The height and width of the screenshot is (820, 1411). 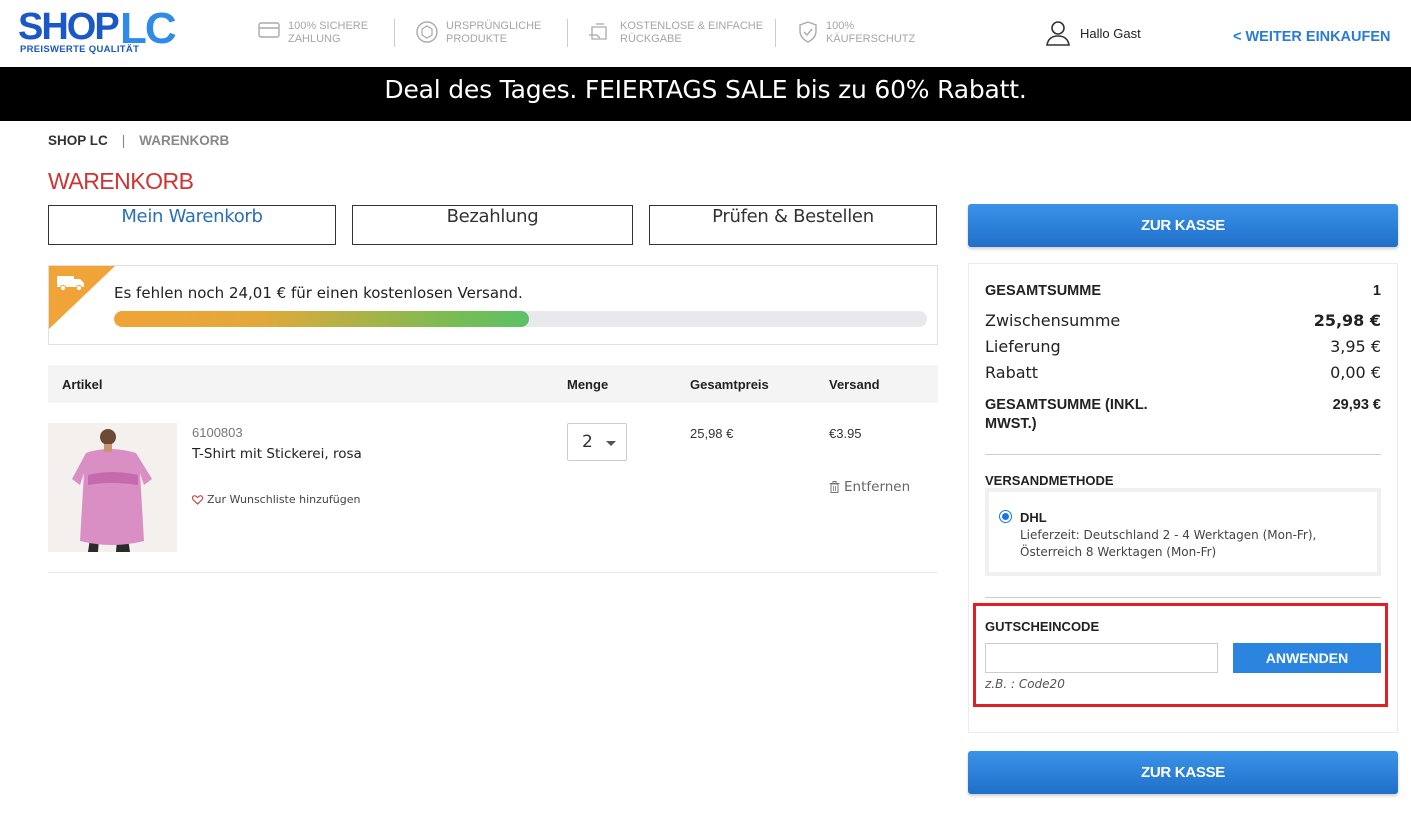 I want to click on trust-line1: 100%, so click(x=840, y=26).